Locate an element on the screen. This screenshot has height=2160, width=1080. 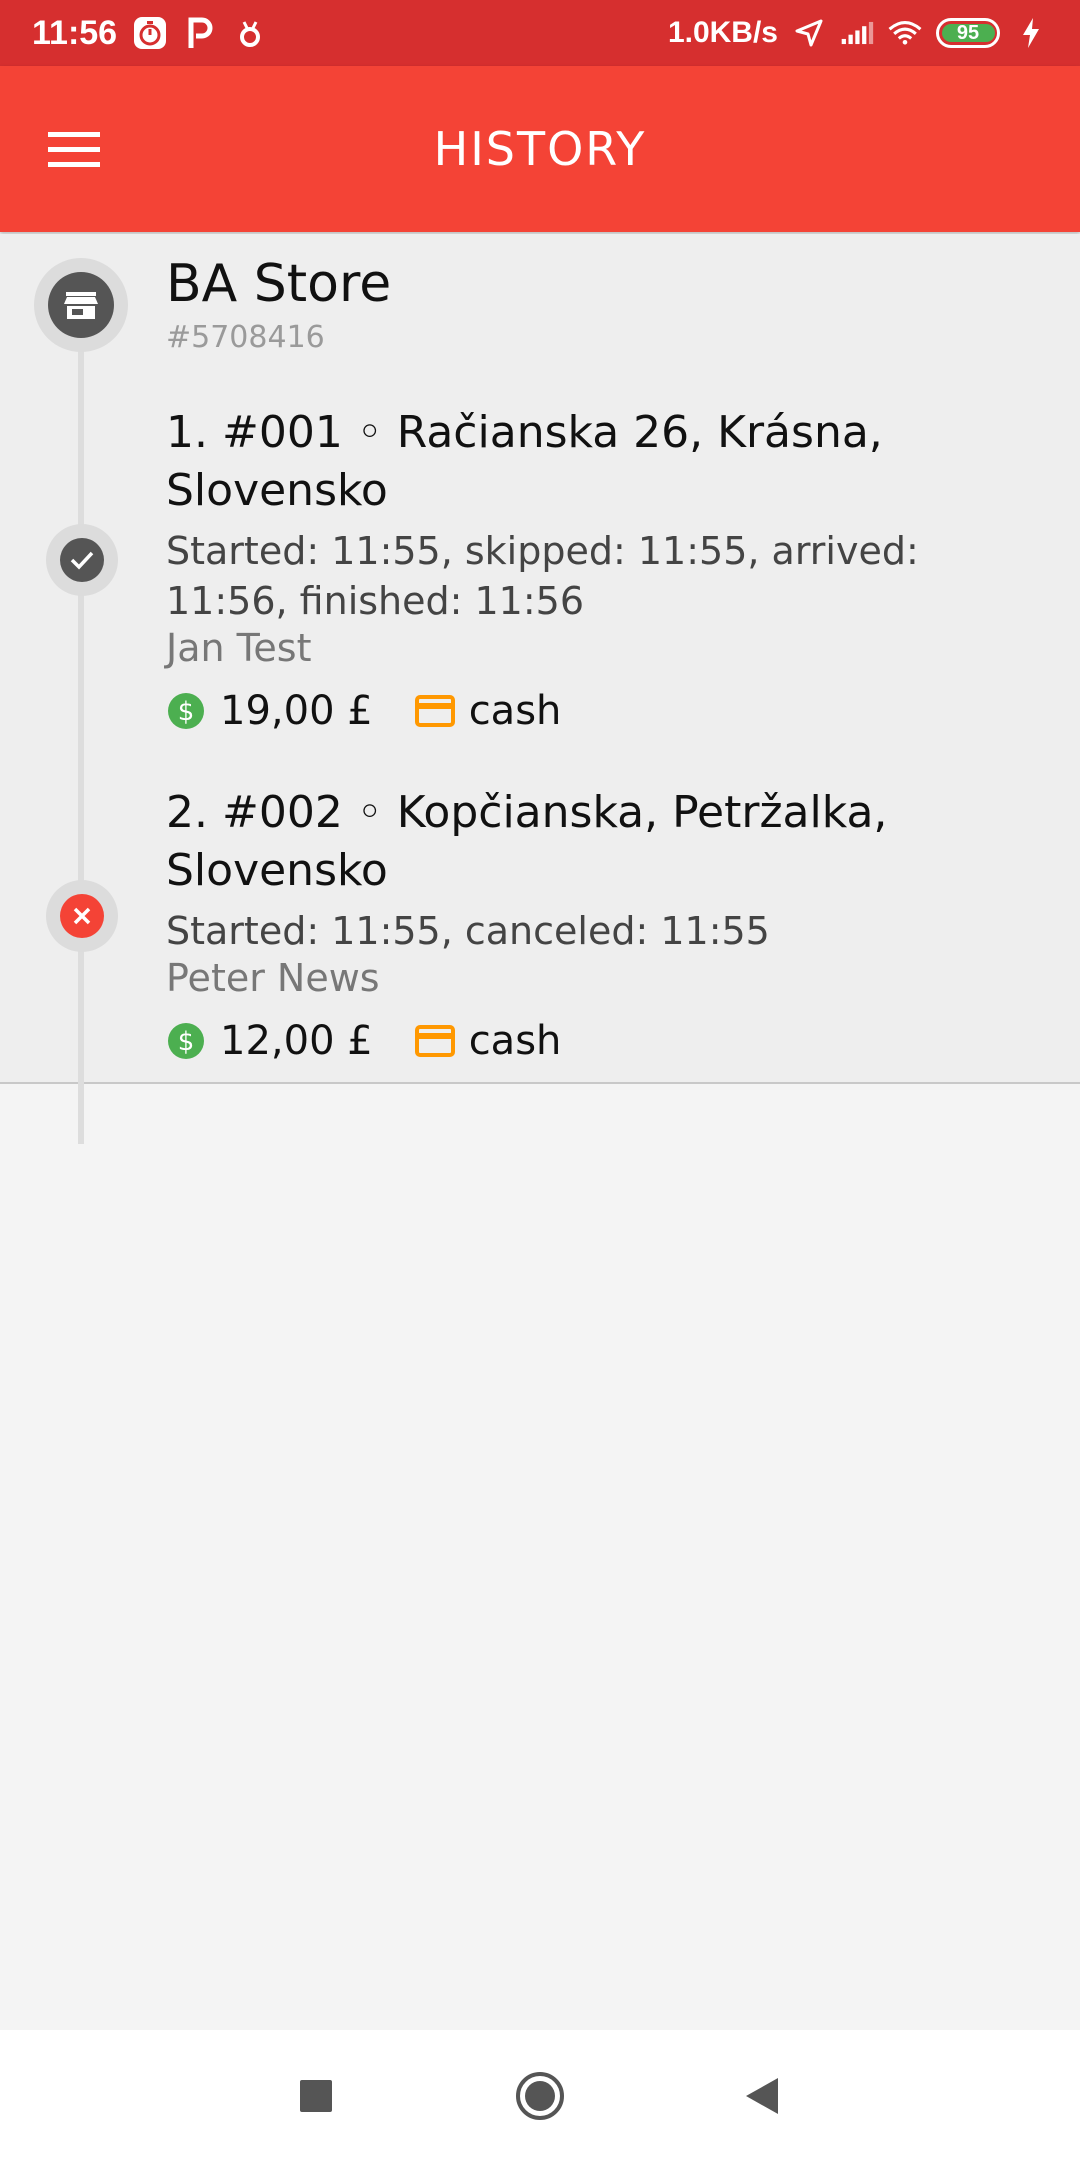
page-title: HISTORY is located at coordinates (540, 149).